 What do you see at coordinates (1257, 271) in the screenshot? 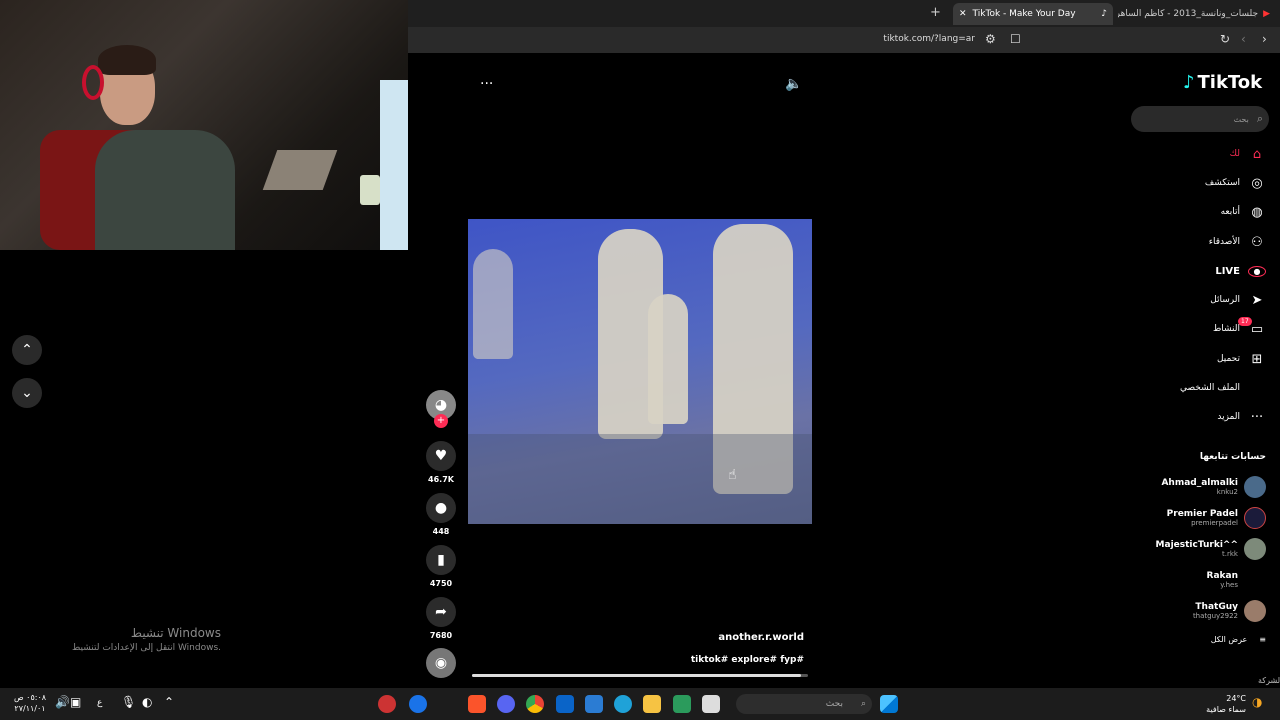
I see `live-icon: ●` at bounding box center [1257, 271].